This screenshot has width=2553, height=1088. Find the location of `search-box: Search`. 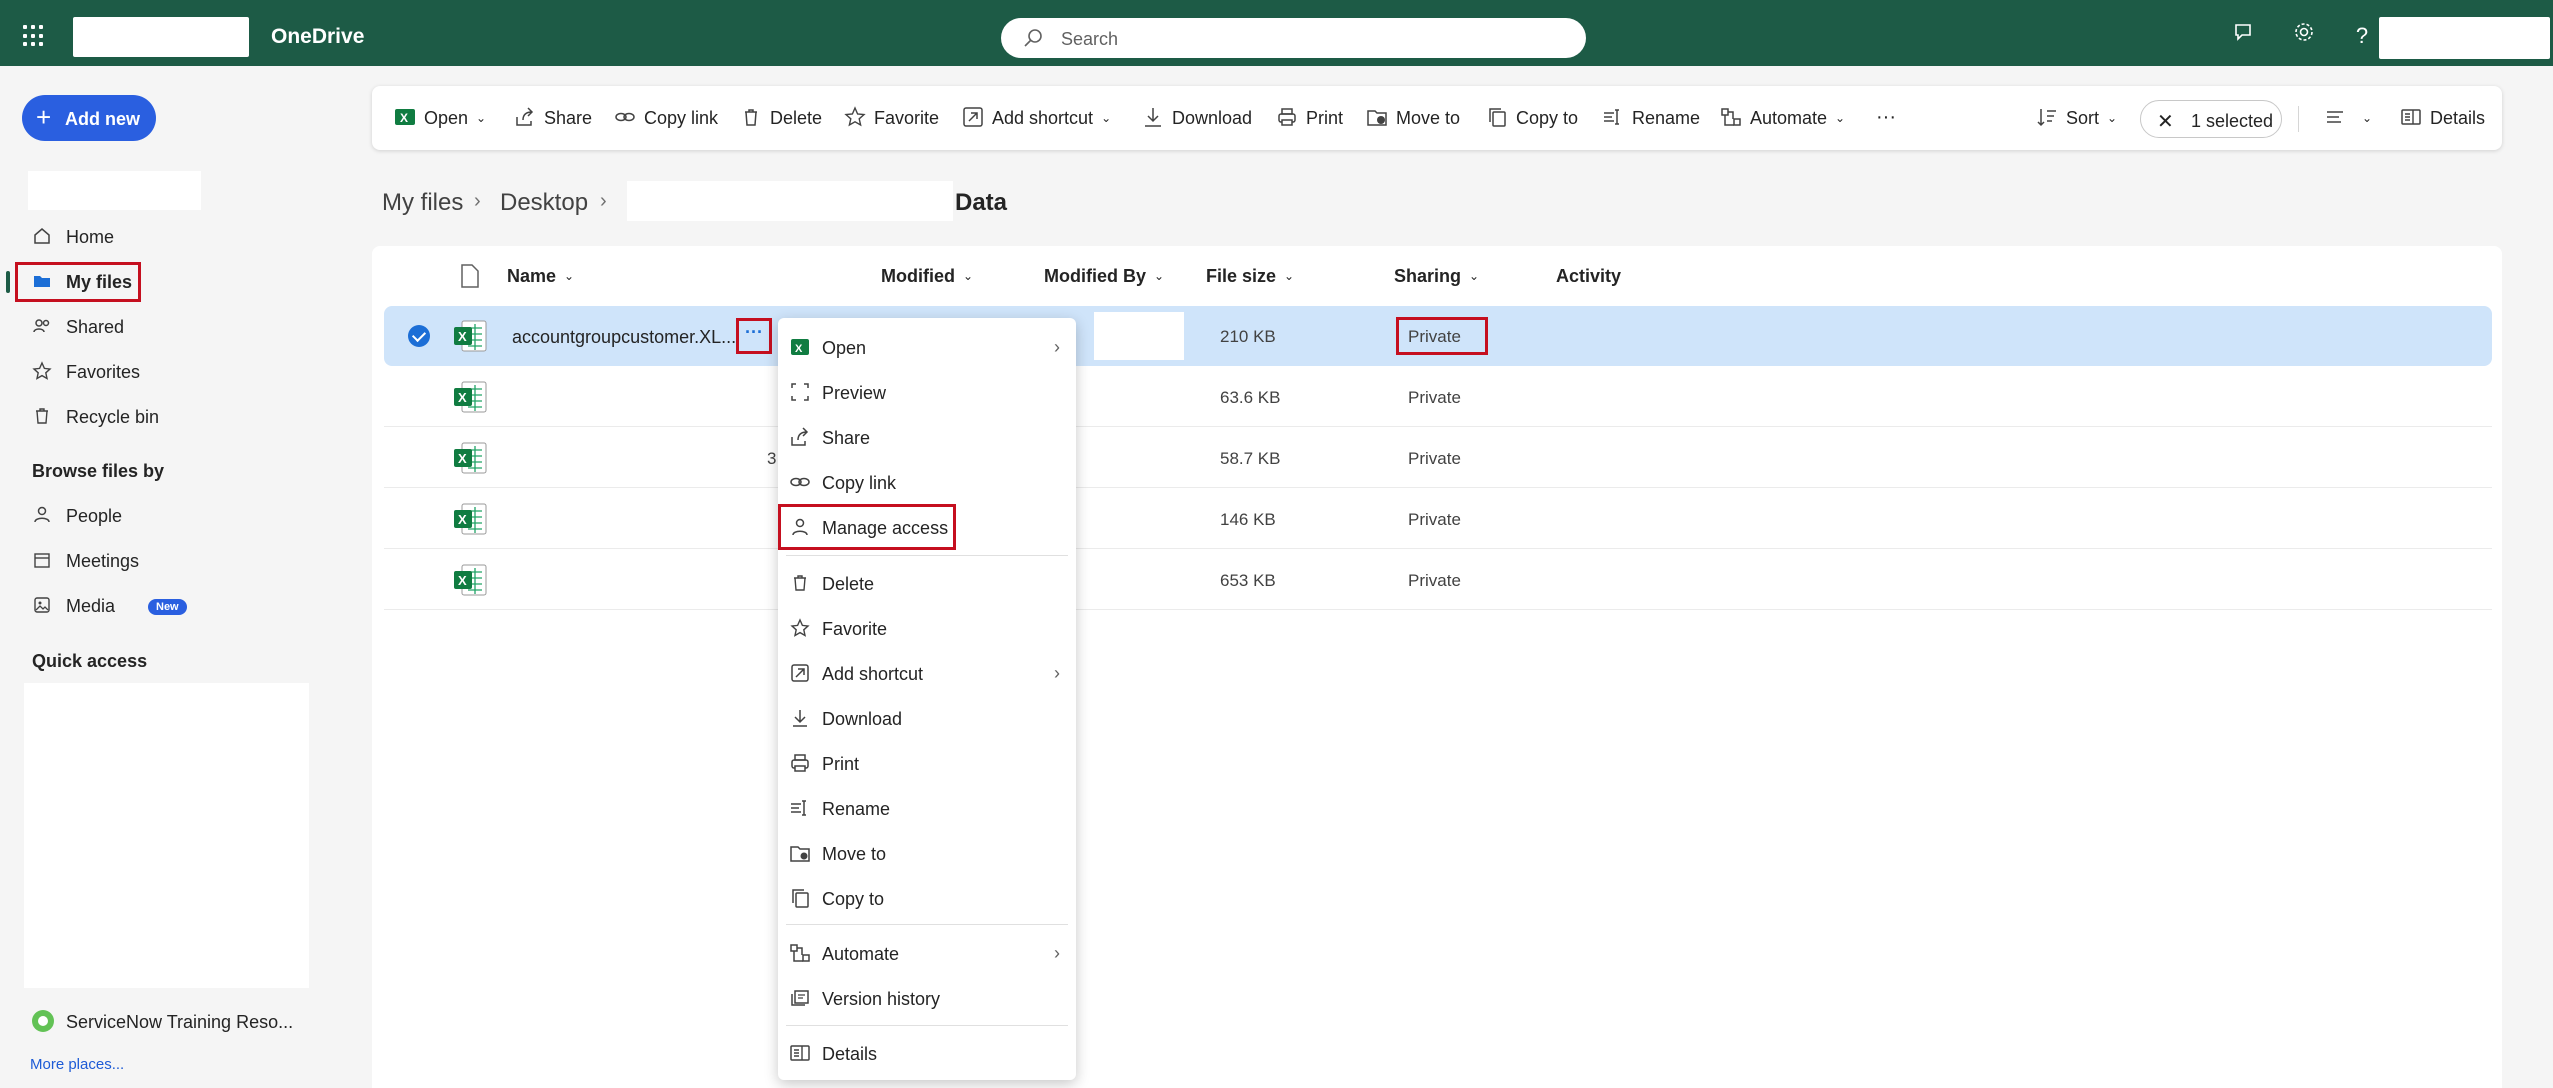

search-box: Search is located at coordinates (1293, 38).